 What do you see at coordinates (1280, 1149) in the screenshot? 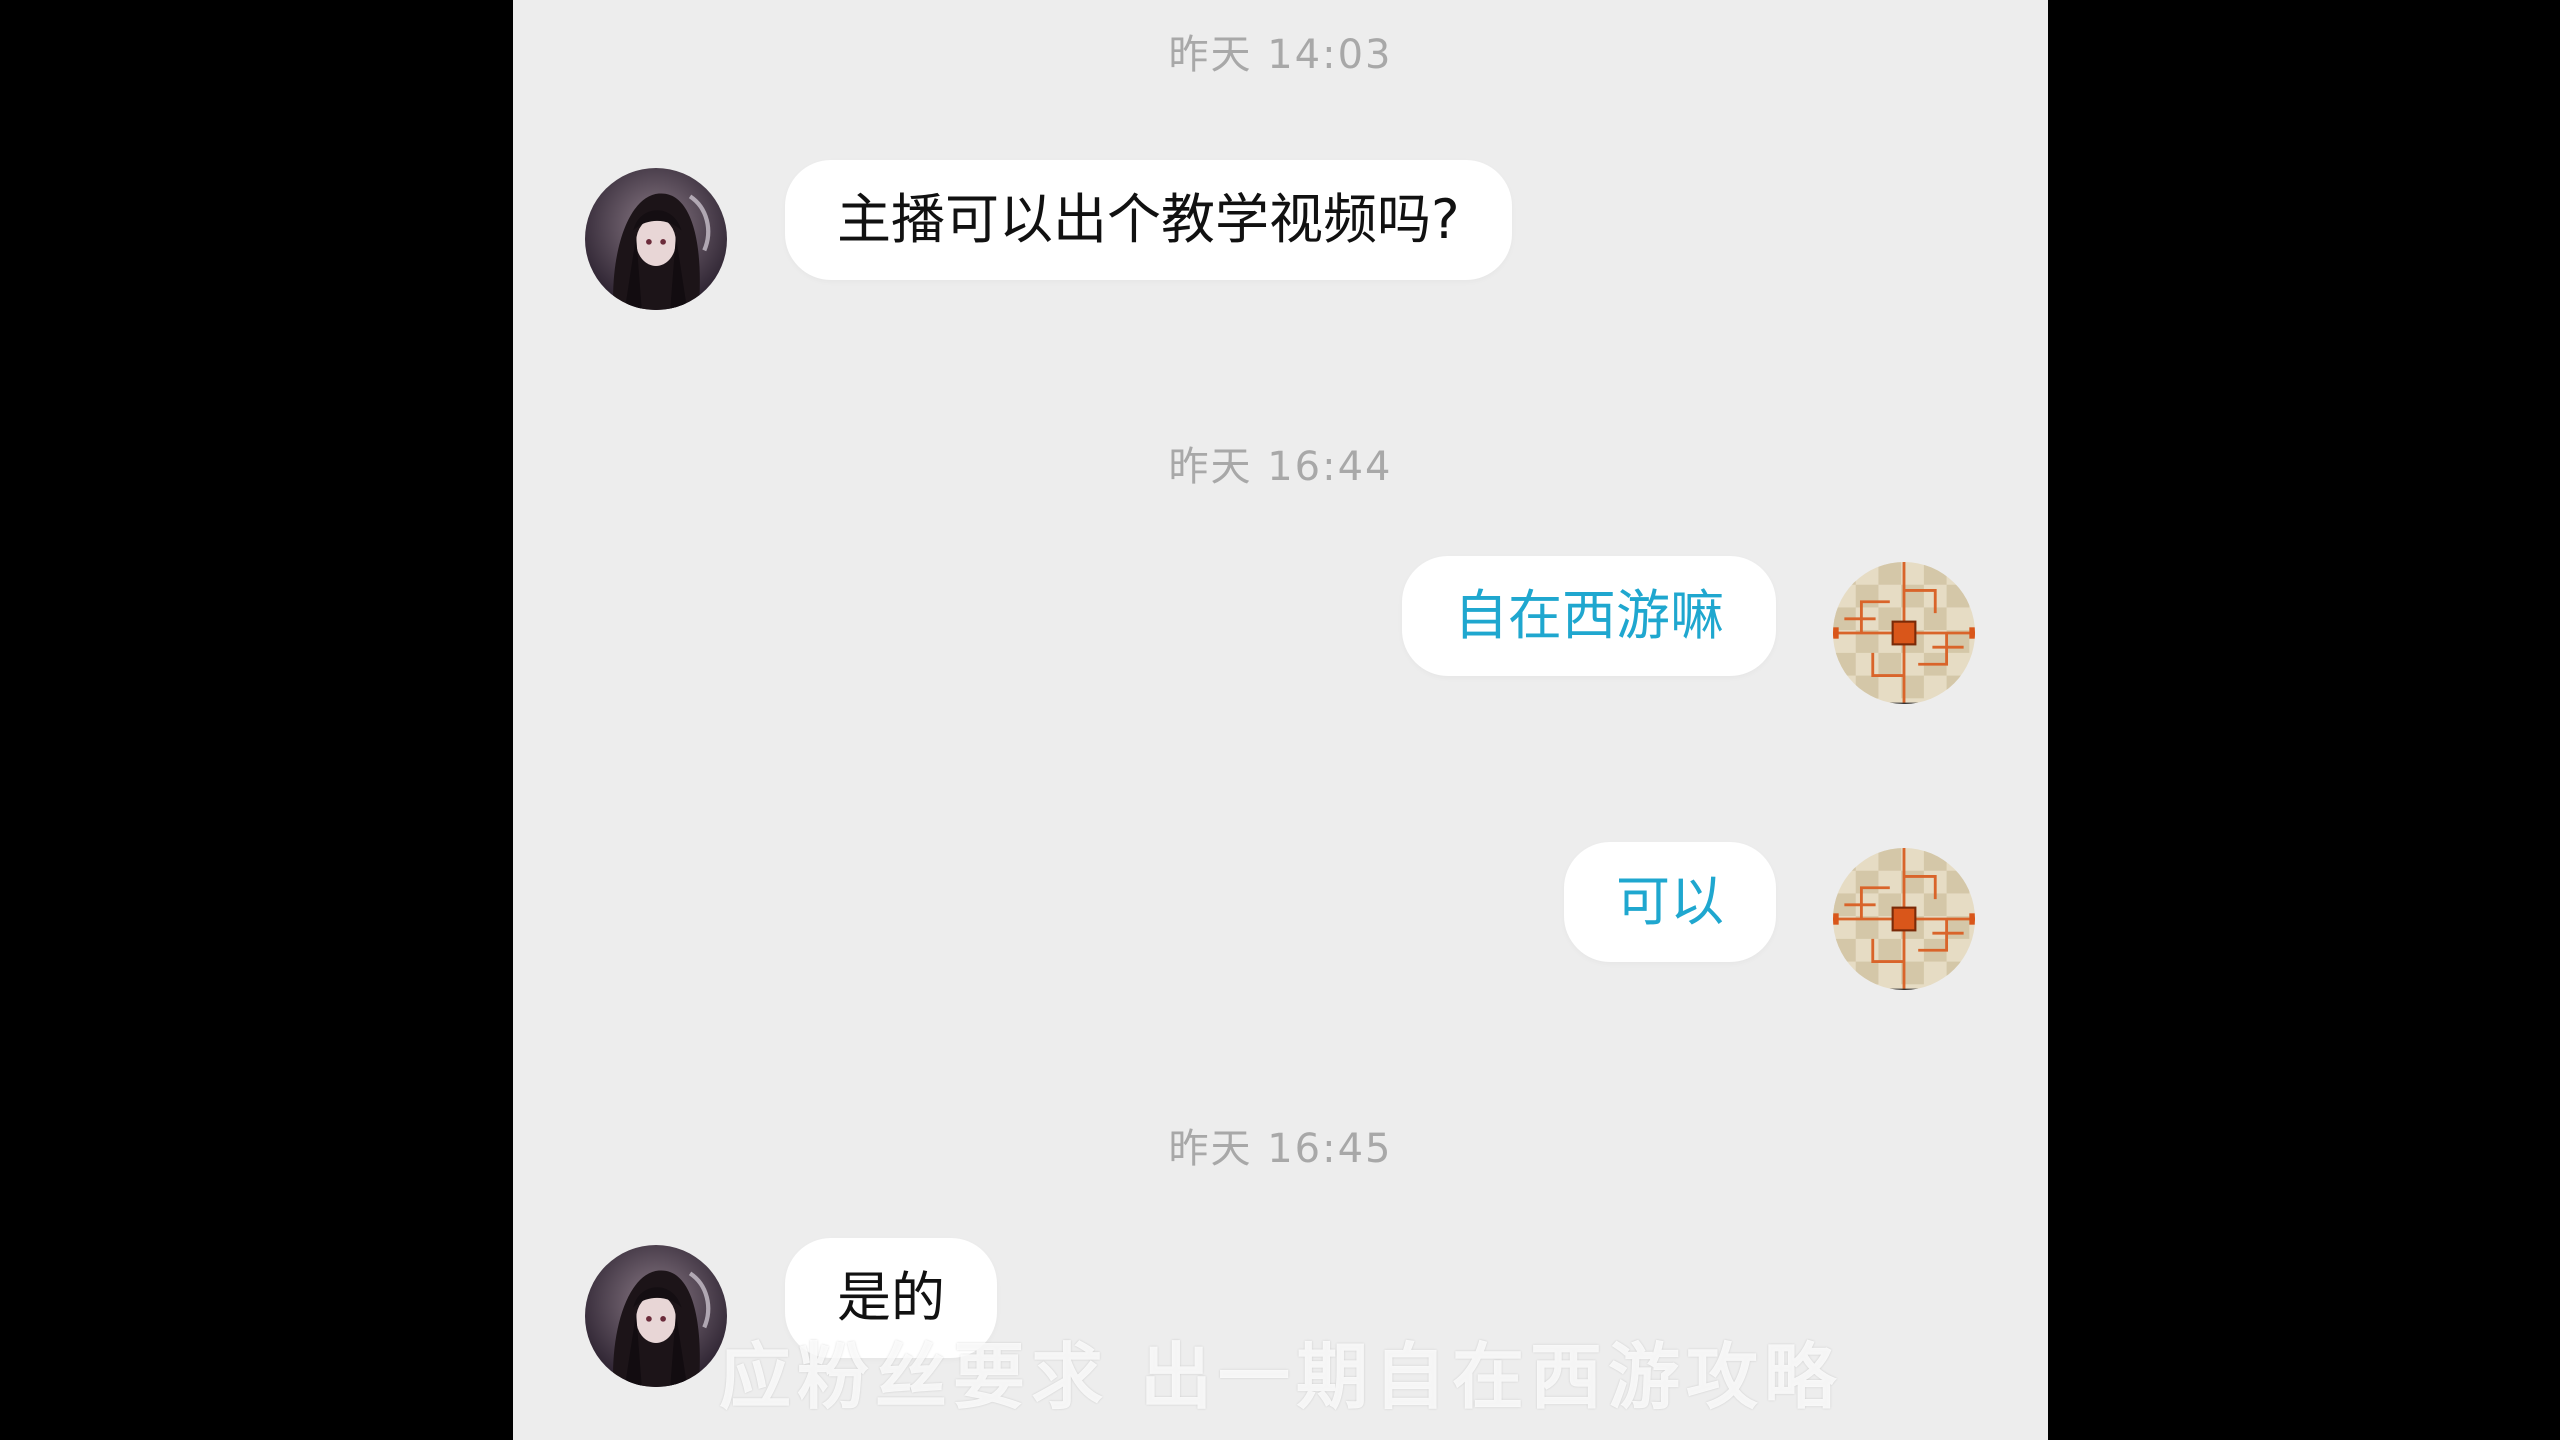
I see `timestamp: 昨天 16:45` at bounding box center [1280, 1149].